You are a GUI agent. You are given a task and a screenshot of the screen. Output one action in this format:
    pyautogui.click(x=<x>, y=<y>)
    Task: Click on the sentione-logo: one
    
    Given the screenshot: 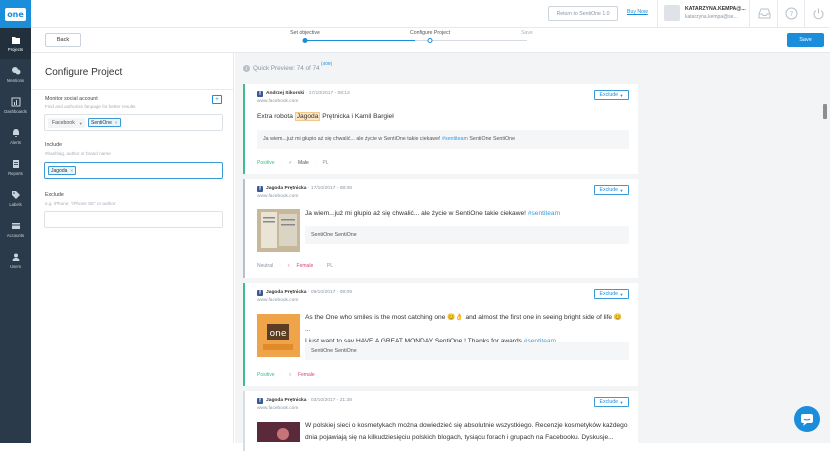 What is the action you would take?
    pyautogui.click(x=15, y=14)
    